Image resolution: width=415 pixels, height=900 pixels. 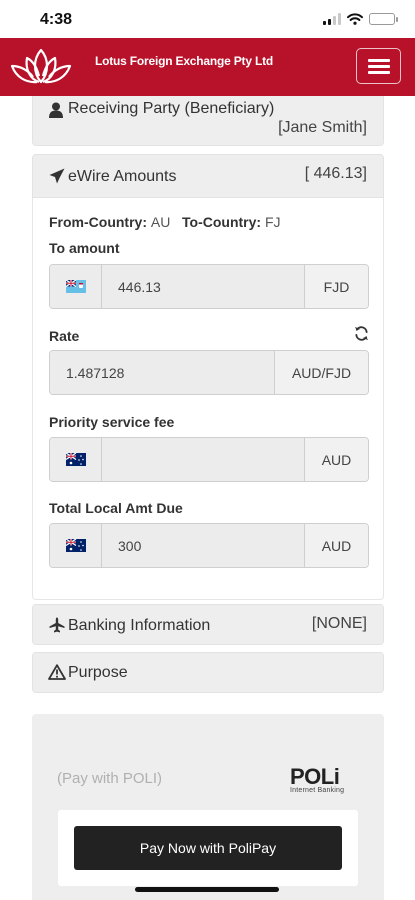 I want to click on brand-name: Lotus Foreign Exchange Pty Ltd, so click(x=184, y=61).